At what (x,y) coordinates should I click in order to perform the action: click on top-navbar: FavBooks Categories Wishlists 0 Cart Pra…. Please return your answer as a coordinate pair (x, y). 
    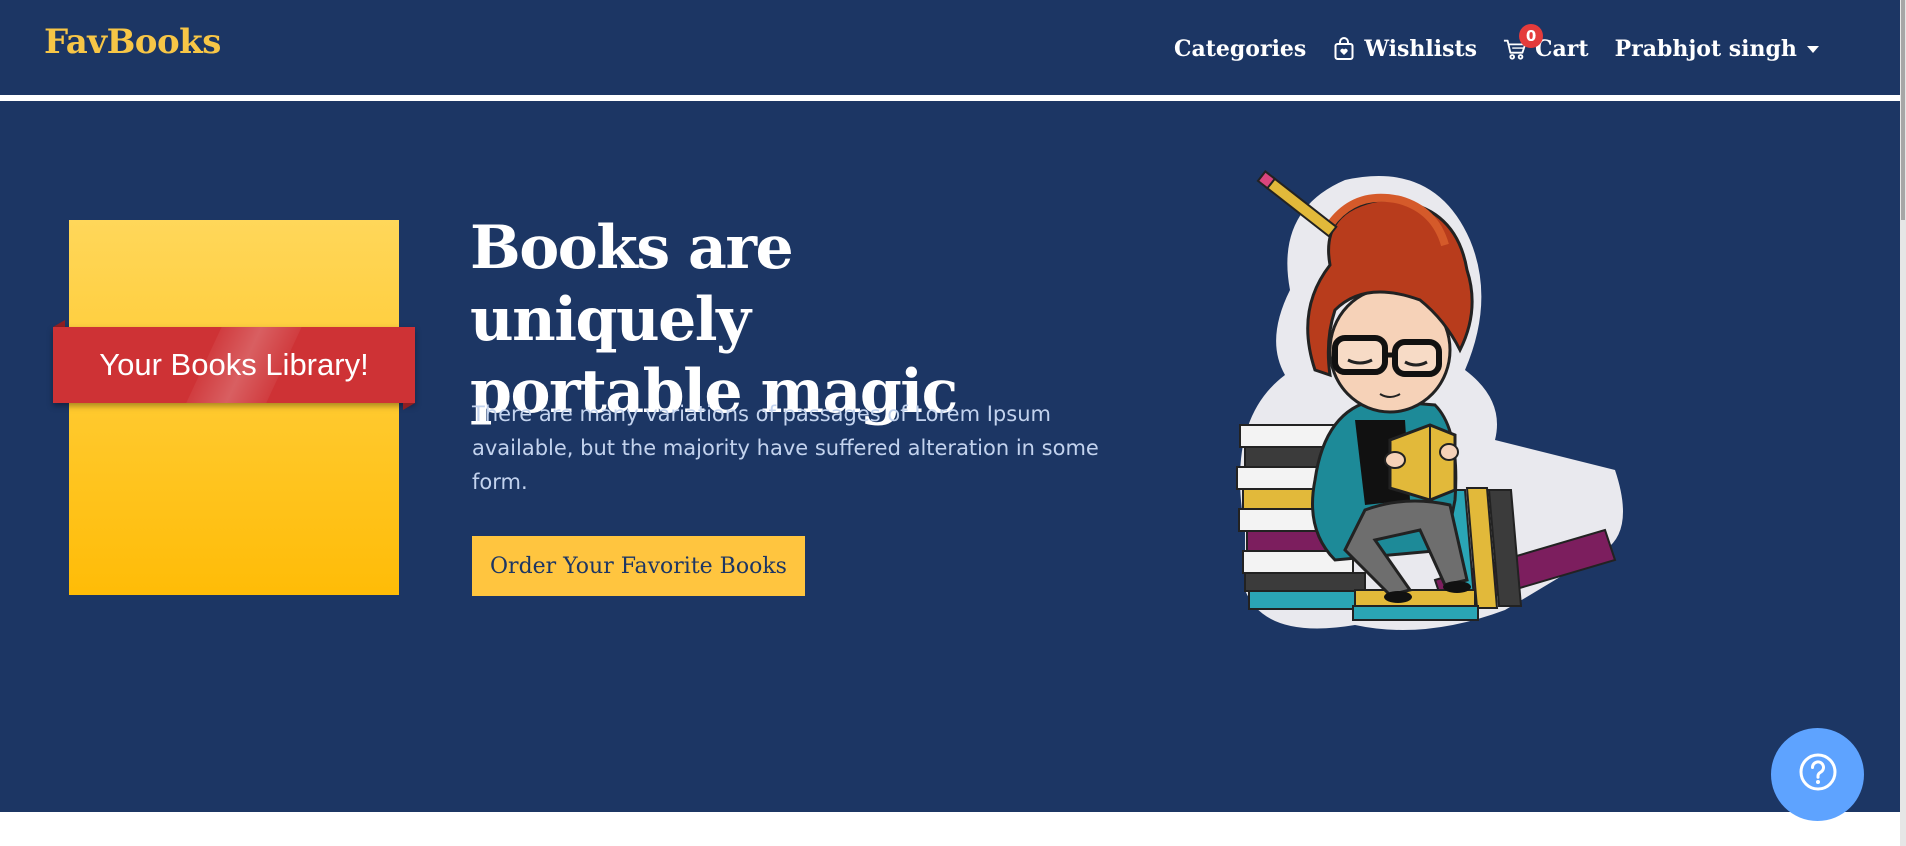
    Looking at the image, I should click on (950, 49).